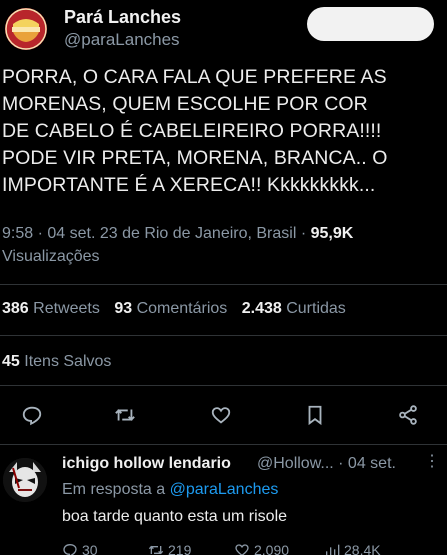 This screenshot has height=555, width=447. What do you see at coordinates (294, 308) in the screenshot?
I see `likes-stat: 2.438 Curtidas` at bounding box center [294, 308].